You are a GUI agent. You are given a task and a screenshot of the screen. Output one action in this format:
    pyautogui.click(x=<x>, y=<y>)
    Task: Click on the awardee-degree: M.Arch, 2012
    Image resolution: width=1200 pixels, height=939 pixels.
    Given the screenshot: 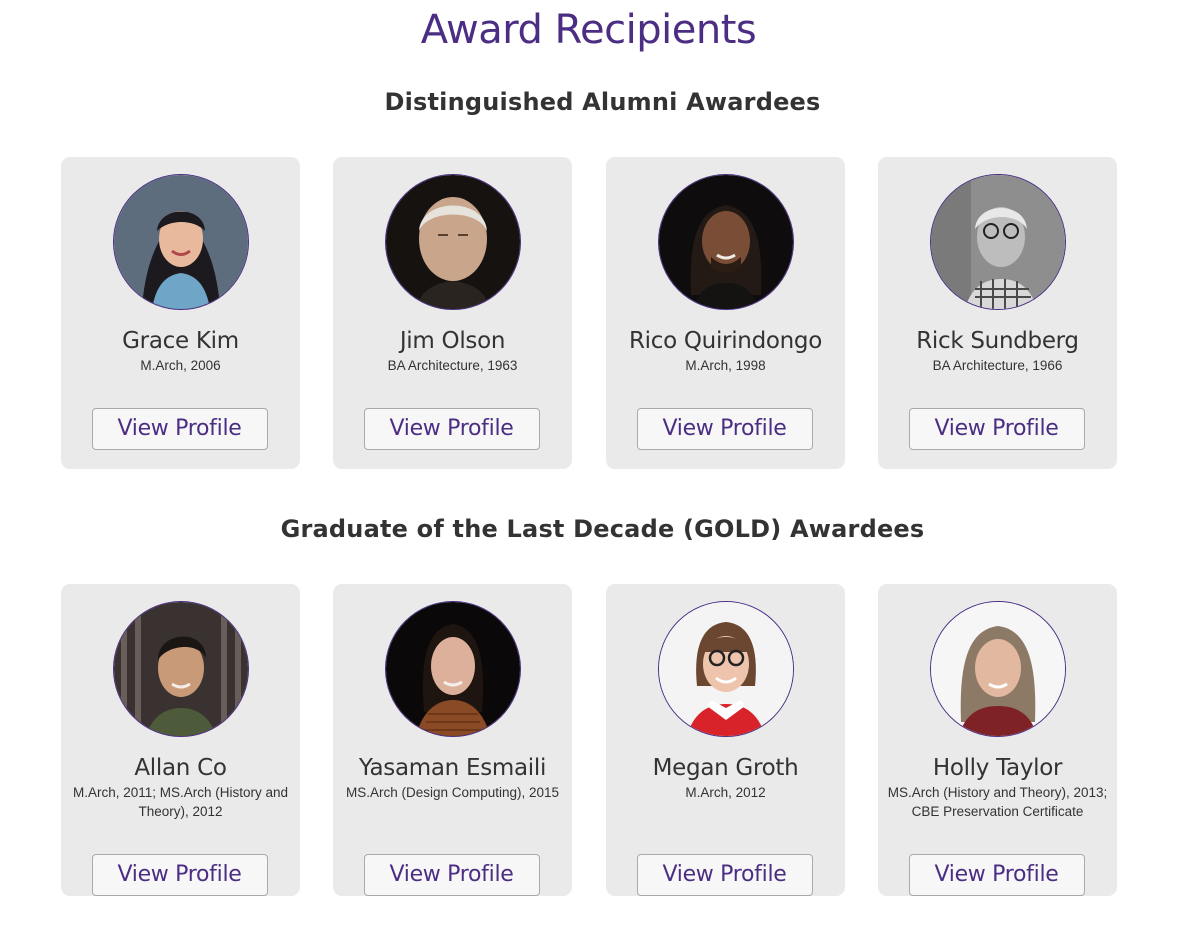 What is the action you would take?
    pyautogui.click(x=725, y=792)
    